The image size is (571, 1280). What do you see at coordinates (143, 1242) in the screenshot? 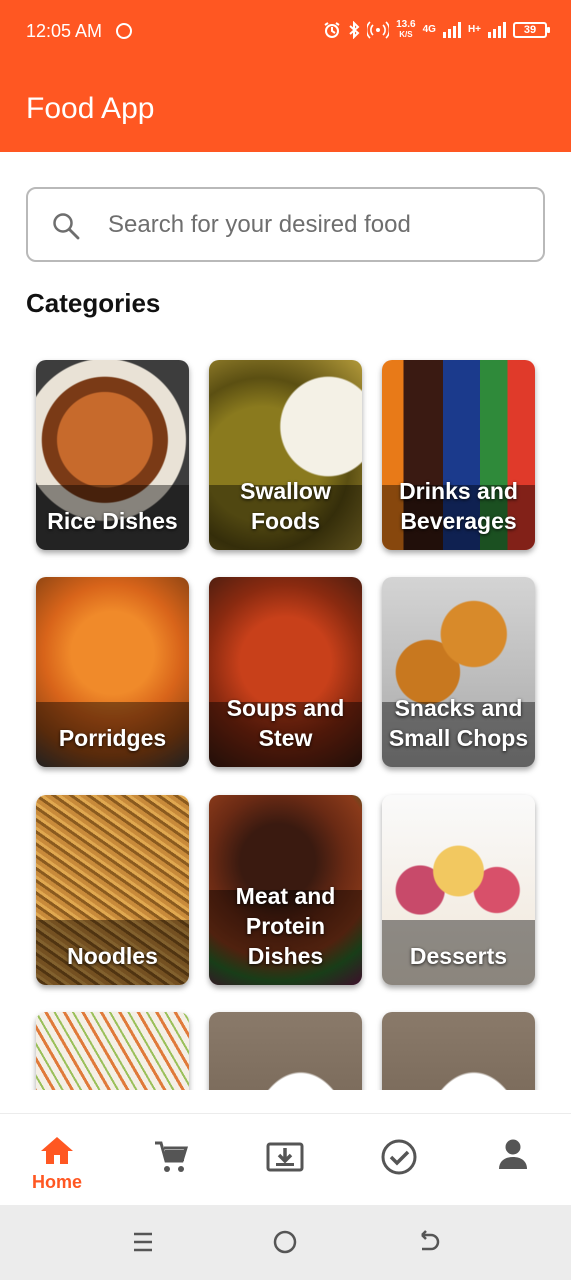
I see `recent-apps-icon` at bounding box center [143, 1242].